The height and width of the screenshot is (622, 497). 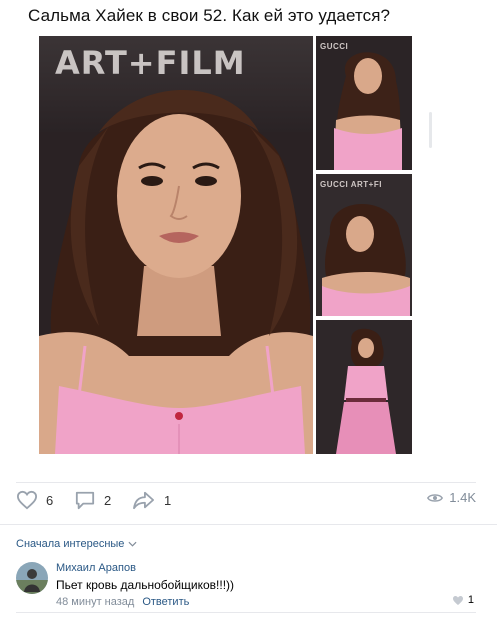 I want to click on comment-button: 2, so click(x=92, y=500).